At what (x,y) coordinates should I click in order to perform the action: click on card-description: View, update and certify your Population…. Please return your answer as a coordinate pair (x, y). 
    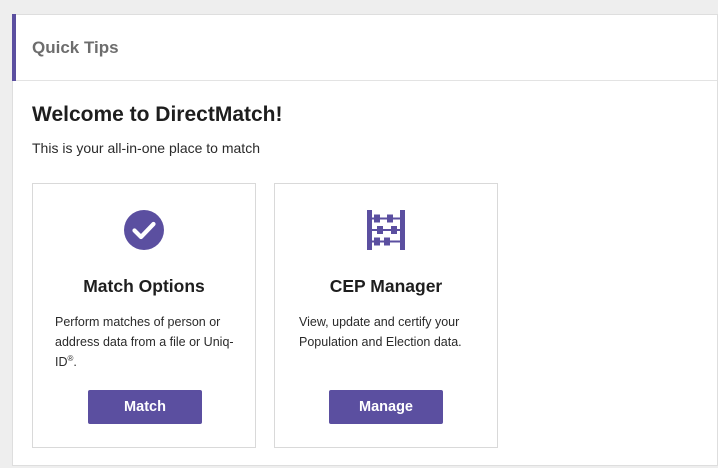
    Looking at the image, I should click on (380, 332).